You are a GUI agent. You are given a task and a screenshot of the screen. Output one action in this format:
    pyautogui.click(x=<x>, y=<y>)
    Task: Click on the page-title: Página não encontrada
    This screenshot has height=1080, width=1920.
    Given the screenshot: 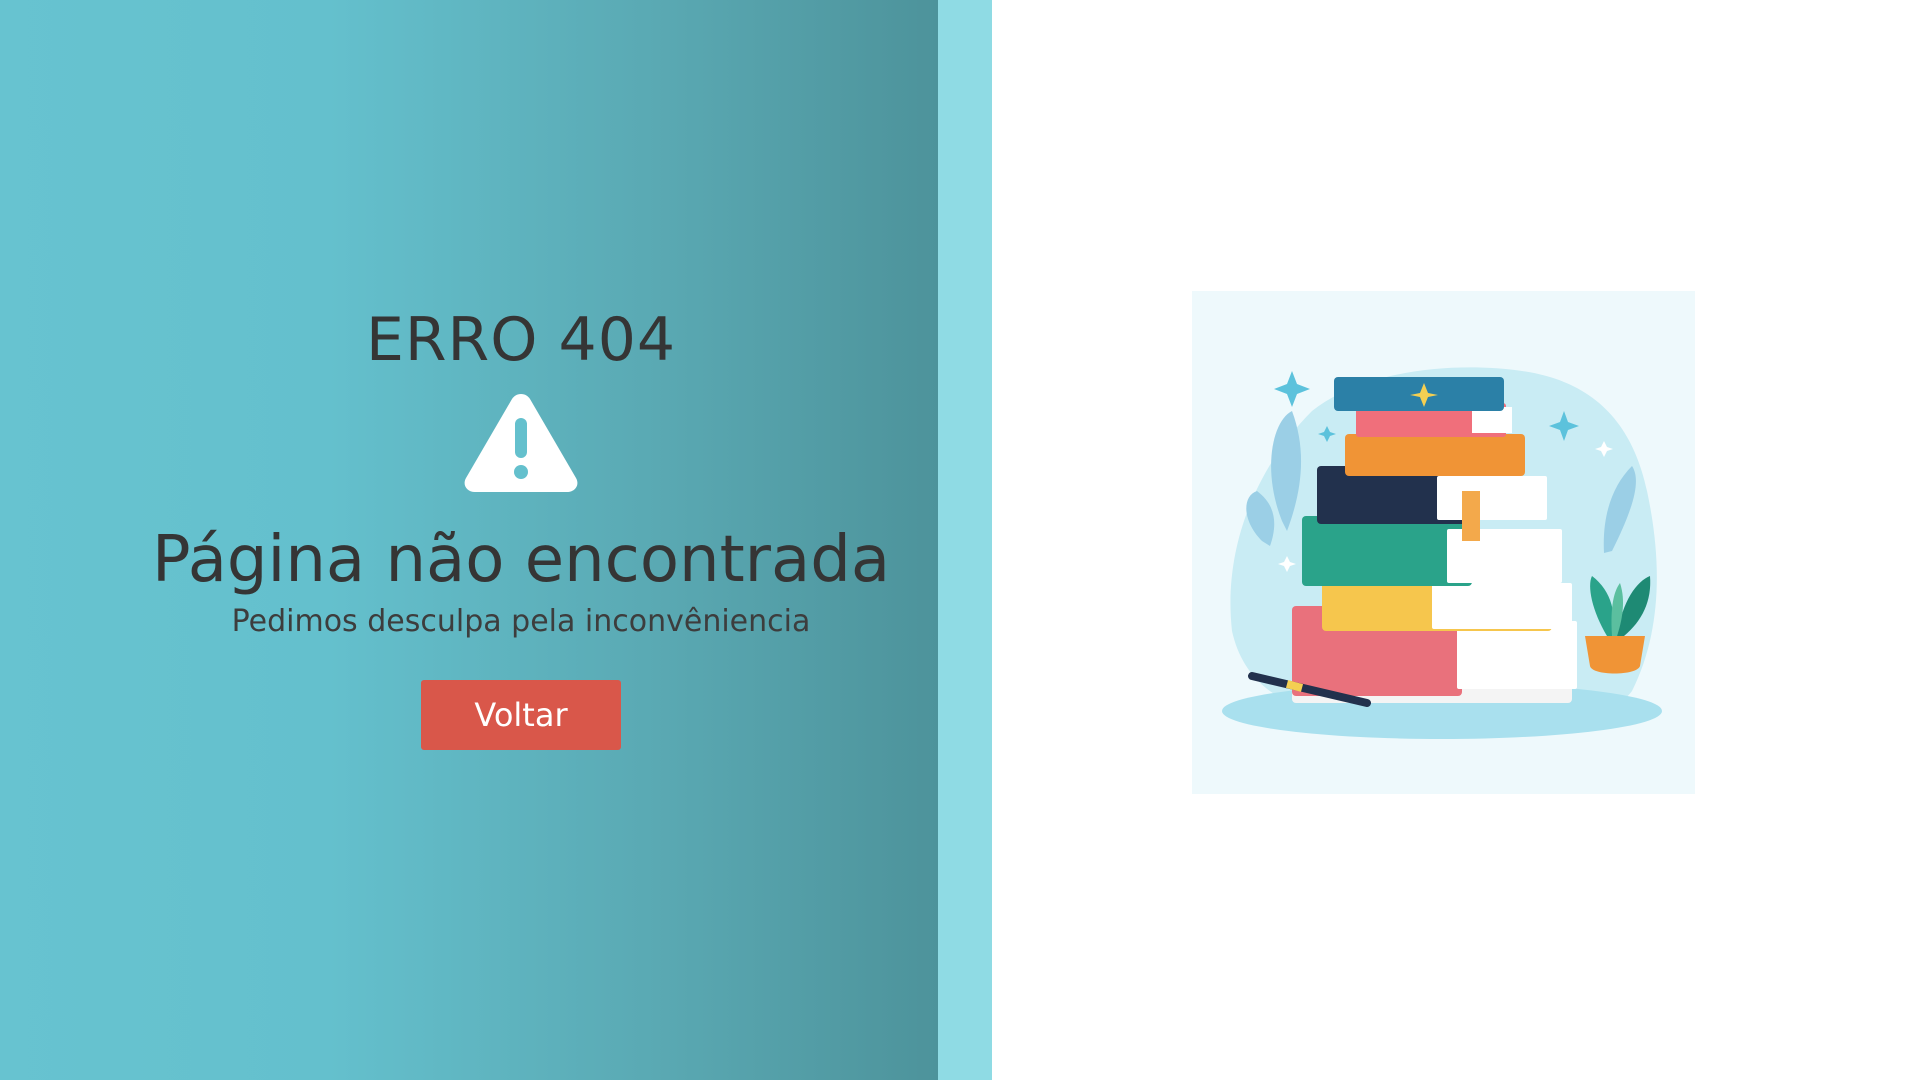 What is the action you would take?
    pyautogui.click(x=521, y=560)
    